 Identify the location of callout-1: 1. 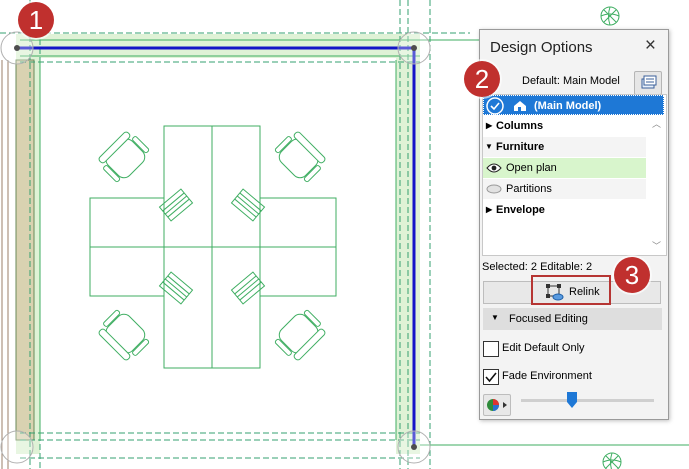
(36, 20).